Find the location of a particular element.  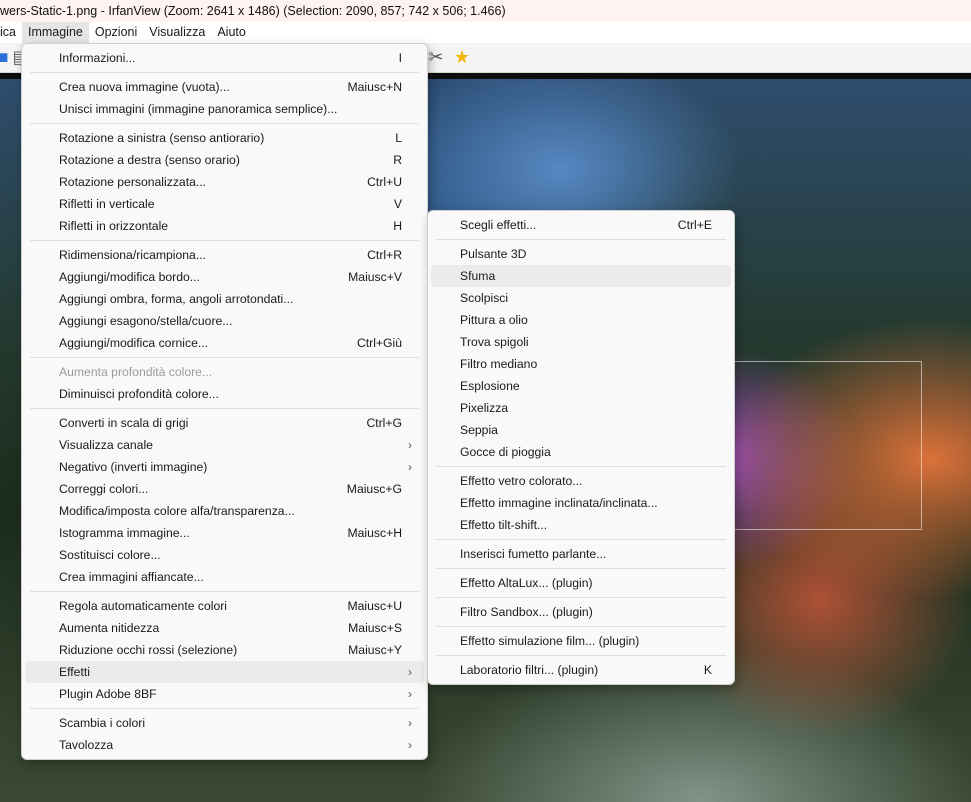

menu-item-negativo-inverti-immagine: Negativo (inverti immagine) › is located at coordinates (224, 467).